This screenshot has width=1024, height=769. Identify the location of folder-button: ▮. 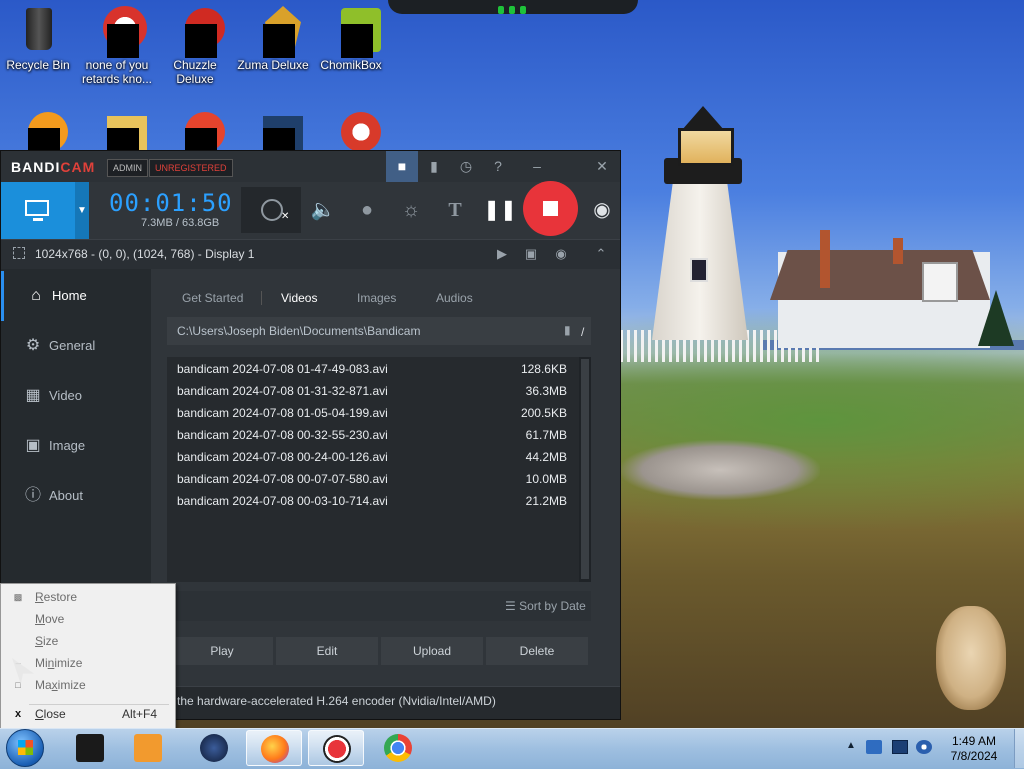
(434, 166).